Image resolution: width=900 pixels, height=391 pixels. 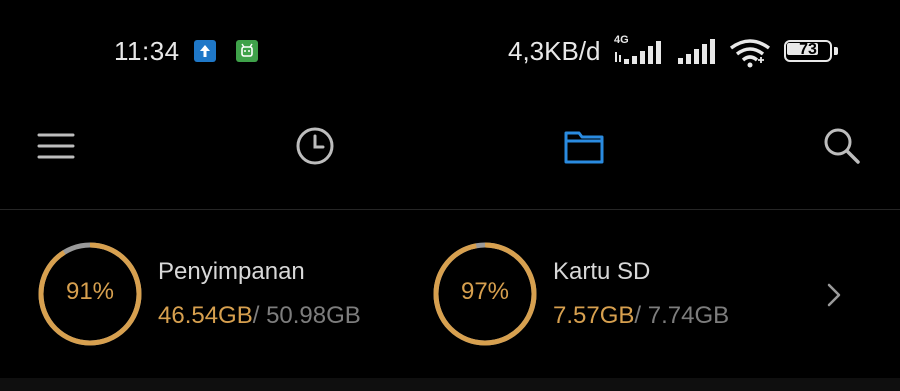 I want to click on storage-card-sd: 97% Kartu SD 7.57GB/ 7.74GB, so click(x=611, y=295).